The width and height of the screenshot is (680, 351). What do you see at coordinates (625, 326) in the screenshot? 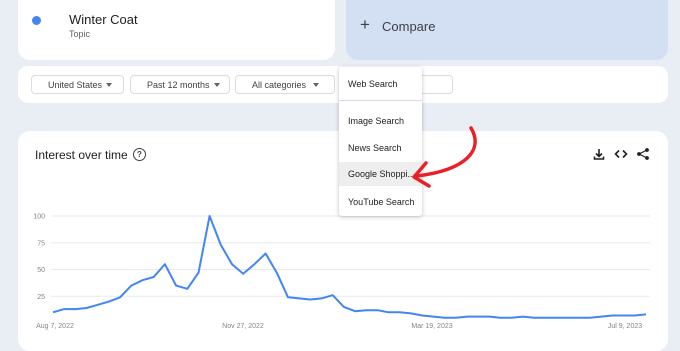
I see `x-tick-label: Jul 9, 2023` at bounding box center [625, 326].